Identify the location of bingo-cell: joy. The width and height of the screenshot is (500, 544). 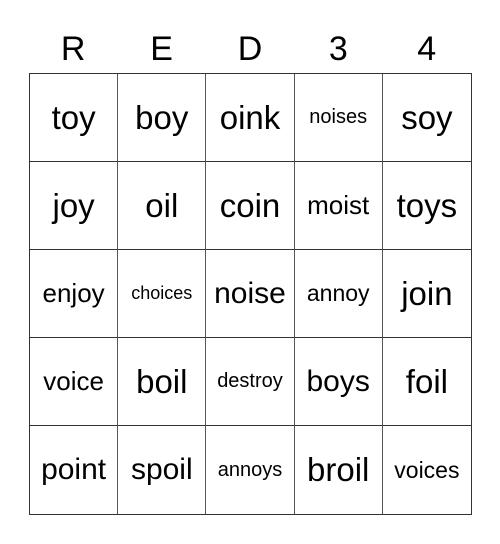
(74, 206).